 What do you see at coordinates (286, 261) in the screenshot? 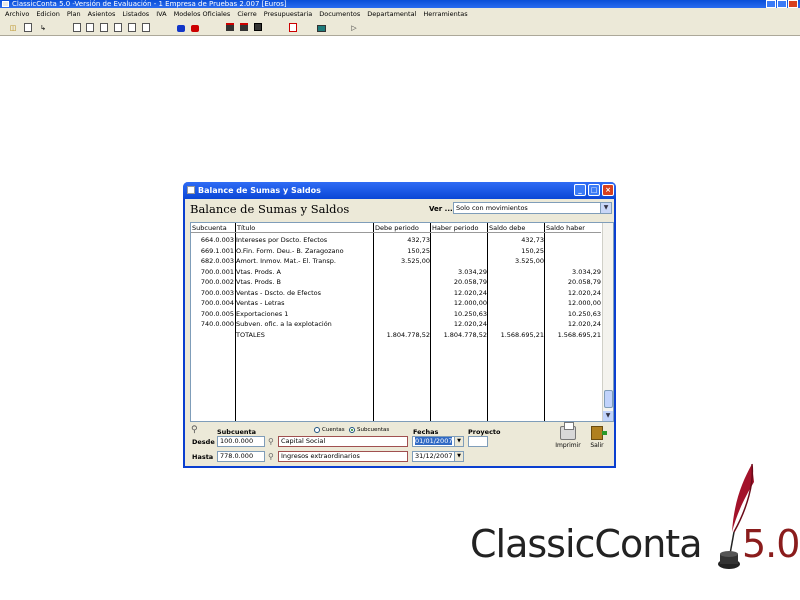
I see `cell-titulo: Amort. Inmov. Mat.- El. Transp.` at bounding box center [286, 261].